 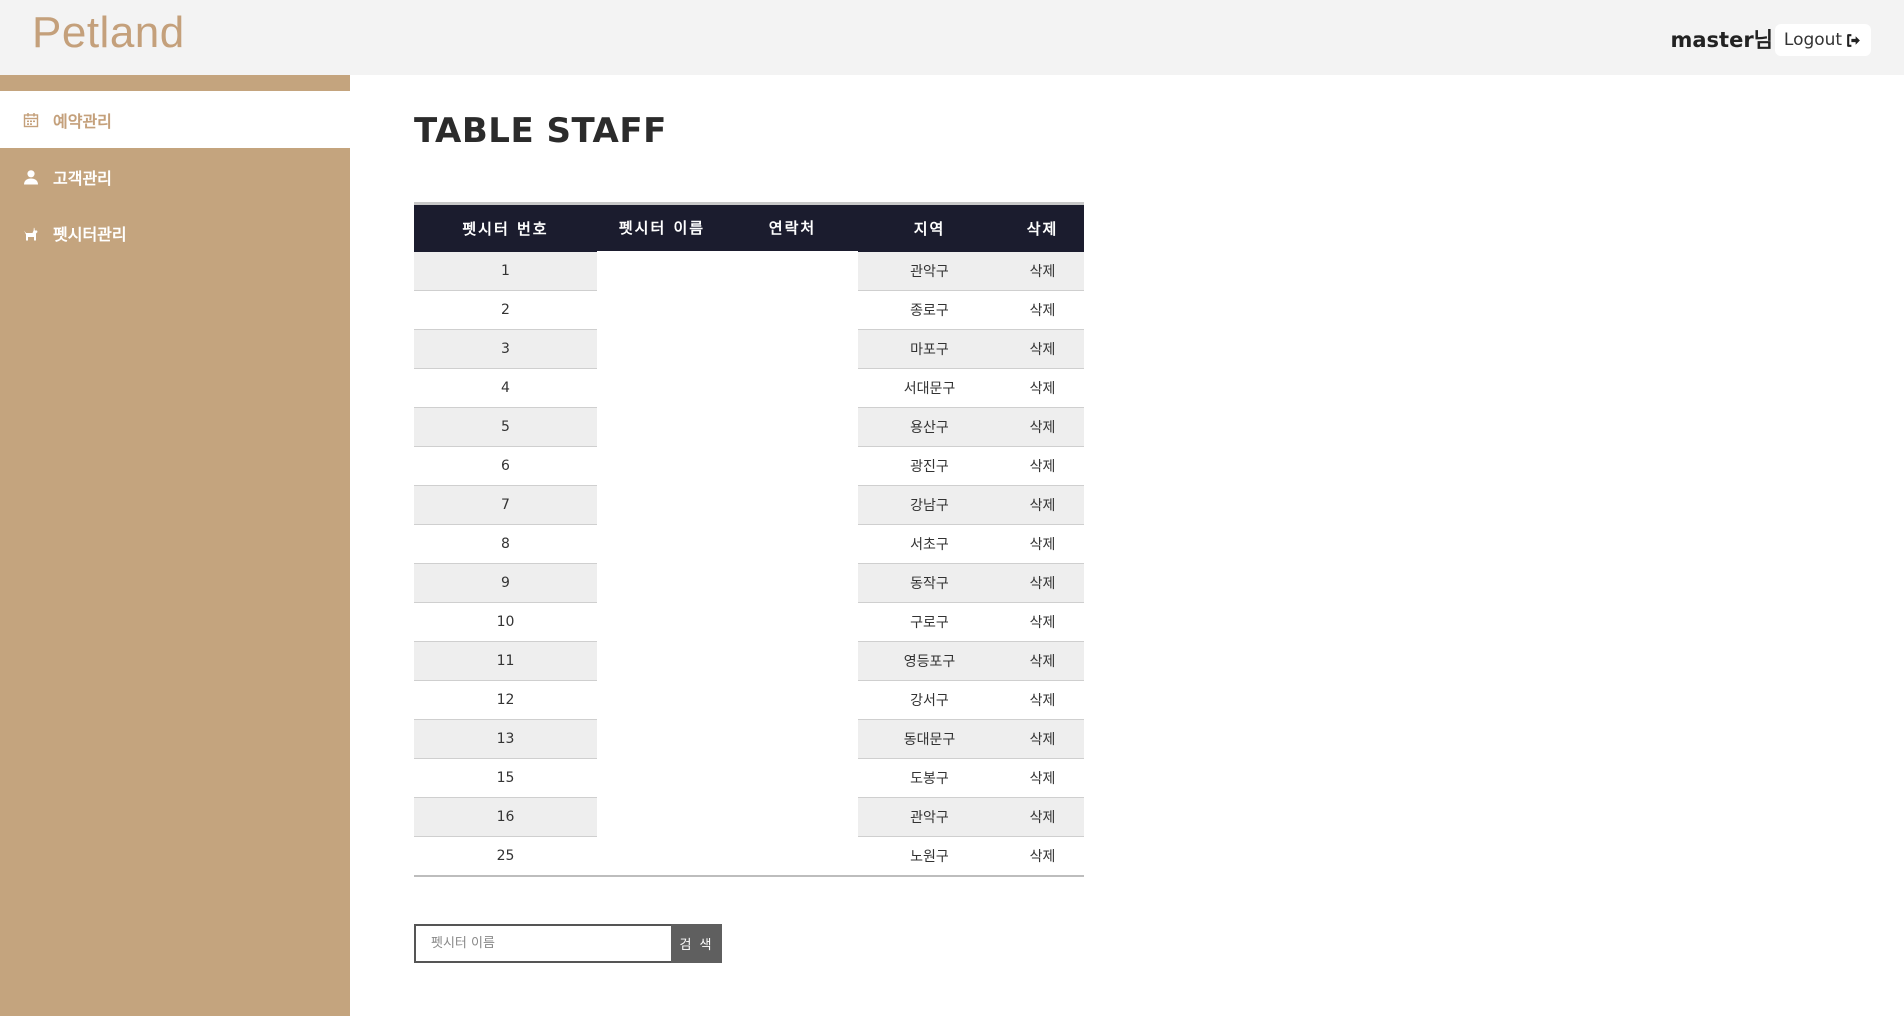 I want to click on column-header-phone: 연락처, so click(x=792, y=227).